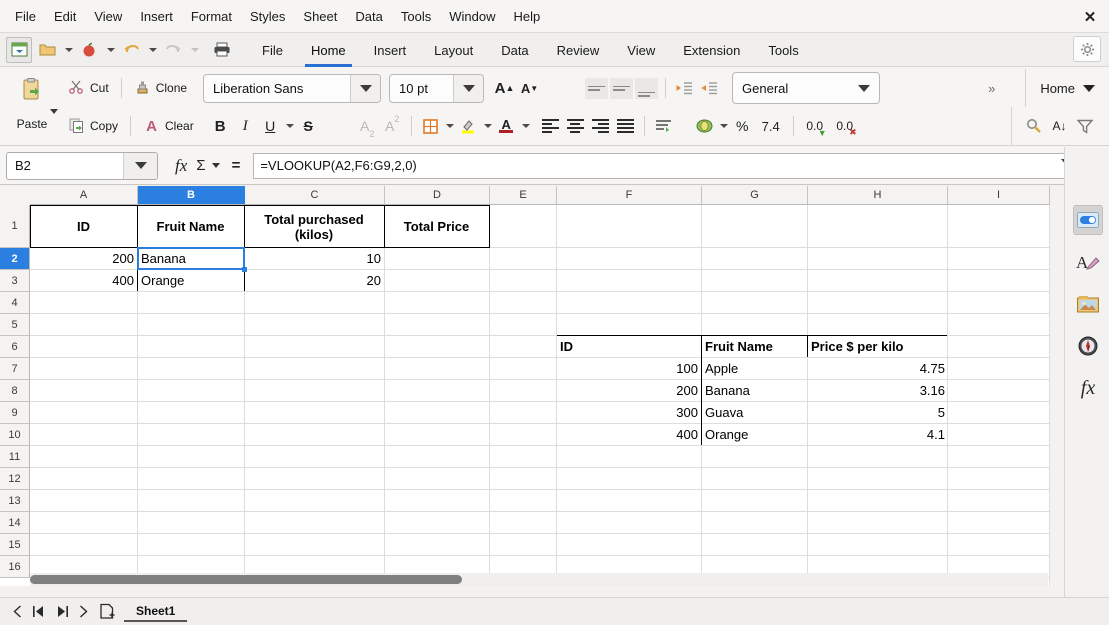 Image resolution: width=1109 pixels, height=625 pixels. I want to click on cell-A2: 200, so click(83, 258).